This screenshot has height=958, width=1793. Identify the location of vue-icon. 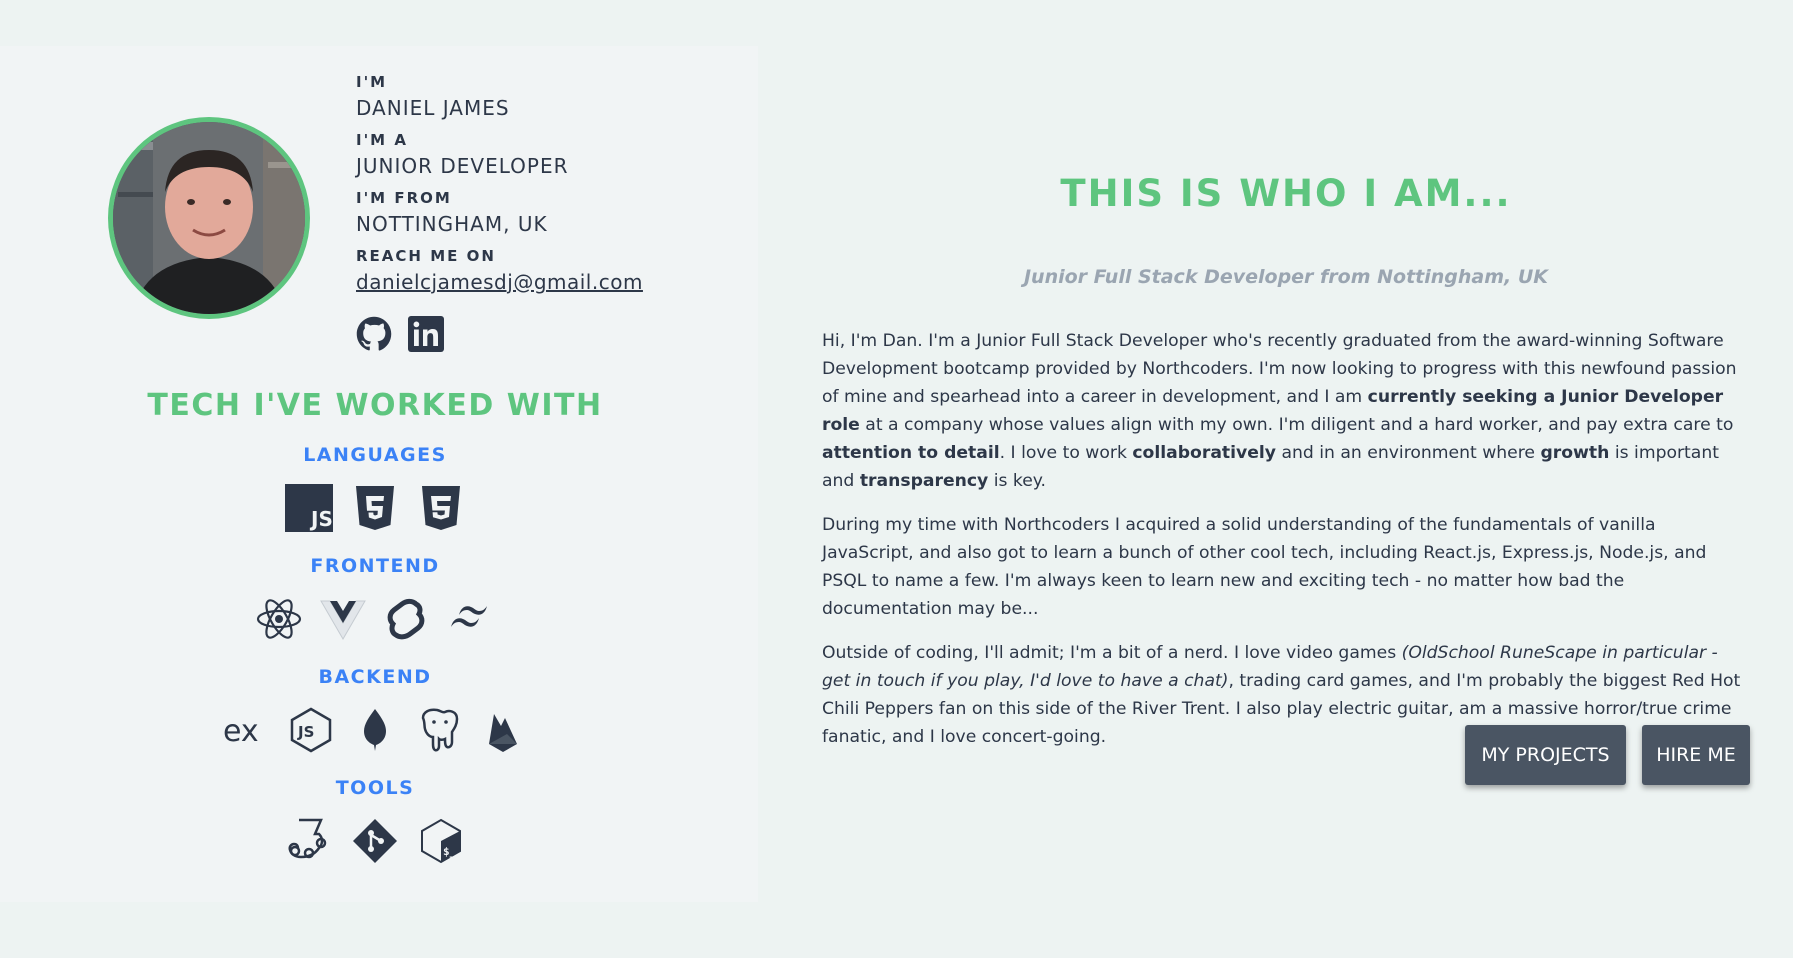
(343, 619).